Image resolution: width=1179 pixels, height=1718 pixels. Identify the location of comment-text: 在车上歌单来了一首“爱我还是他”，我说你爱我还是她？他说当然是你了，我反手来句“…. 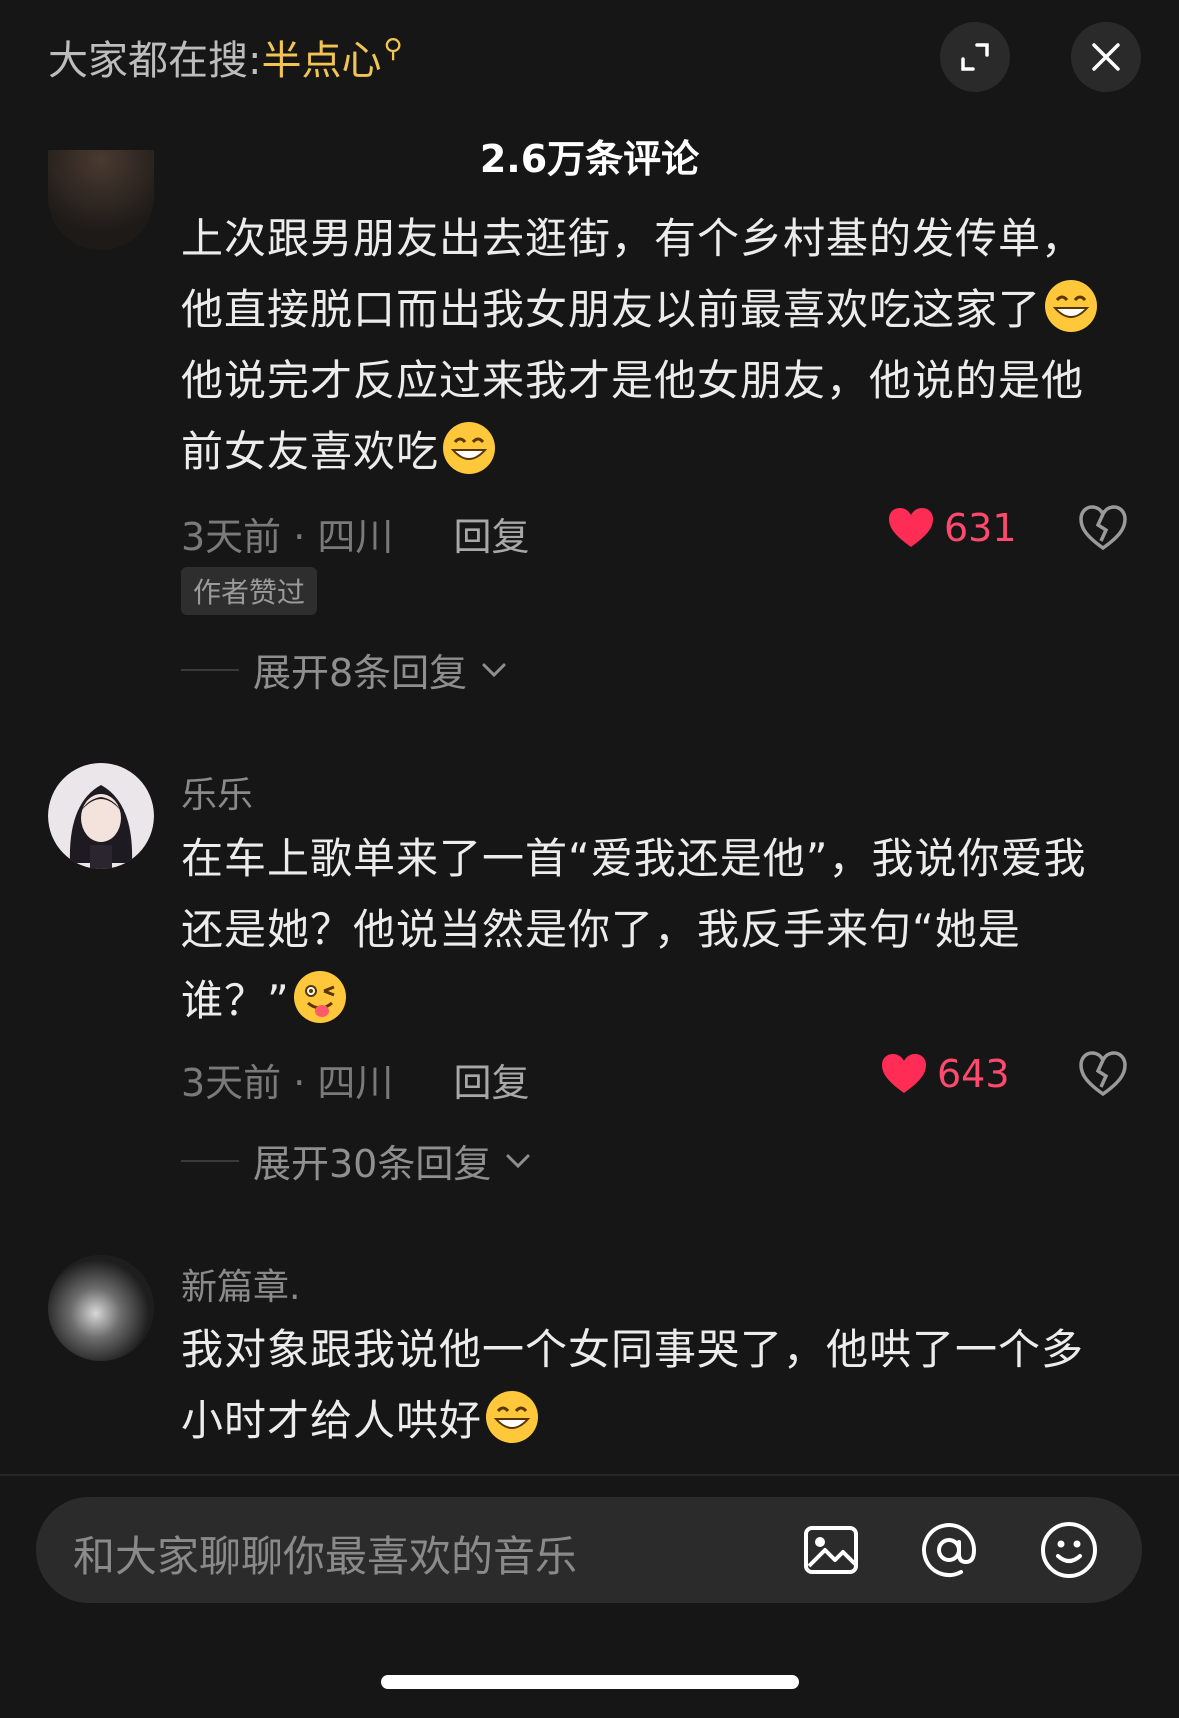
(651, 929).